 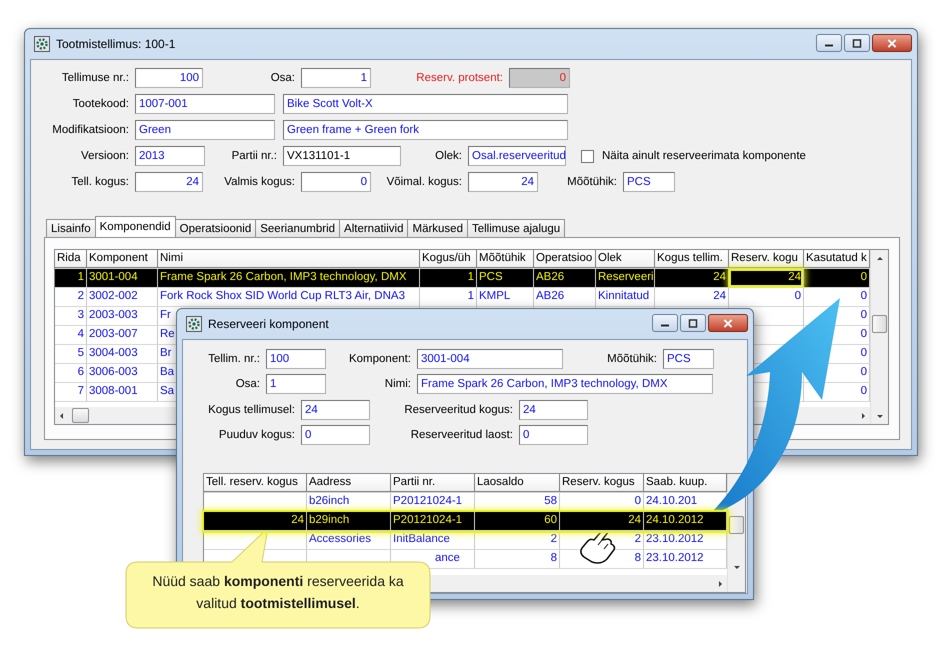 What do you see at coordinates (433, 483) in the screenshot?
I see `column-header: Partii nr.` at bounding box center [433, 483].